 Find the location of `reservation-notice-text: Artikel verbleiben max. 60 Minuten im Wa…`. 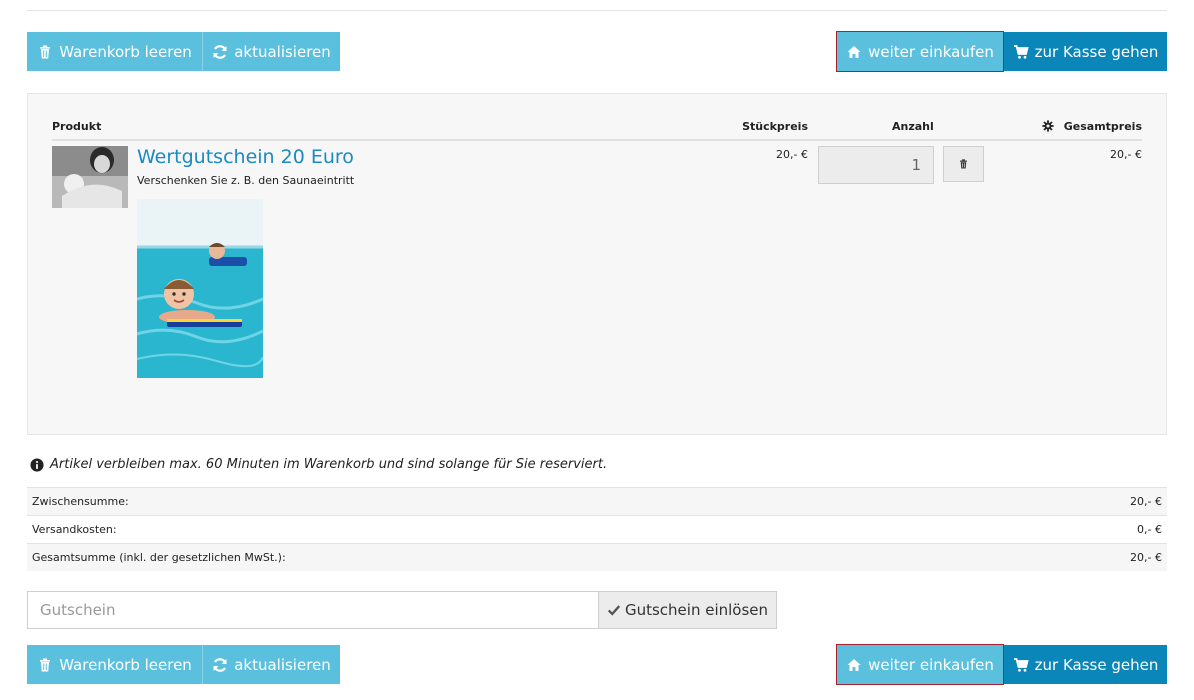

reservation-notice-text: Artikel verbleiben max. 60 Minuten im Wa… is located at coordinates (329, 464).